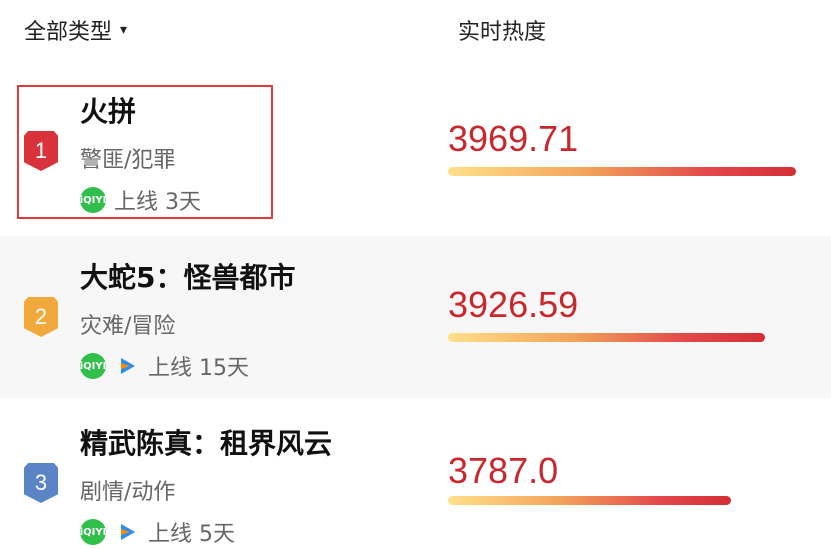 This screenshot has height=549, width=831. What do you see at coordinates (68, 32) in the screenshot?
I see `type-filter-label: 全部类型` at bounding box center [68, 32].